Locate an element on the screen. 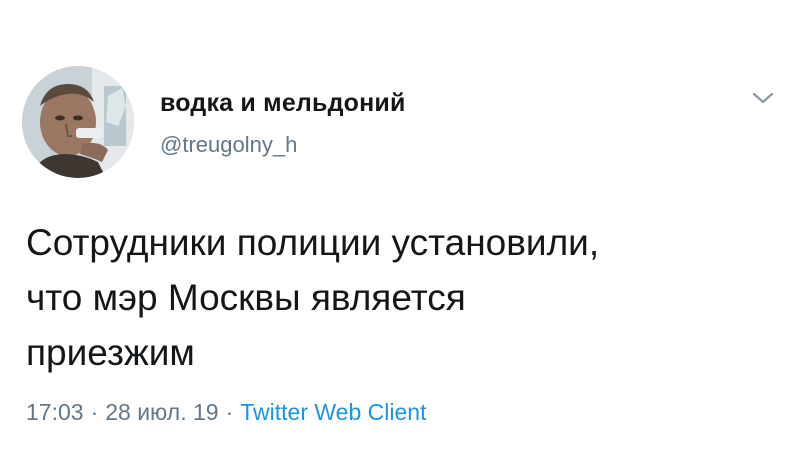  tweet-meta: 17:03 · 28 июл. 19 · Twitter Web Client is located at coordinates (226, 412).